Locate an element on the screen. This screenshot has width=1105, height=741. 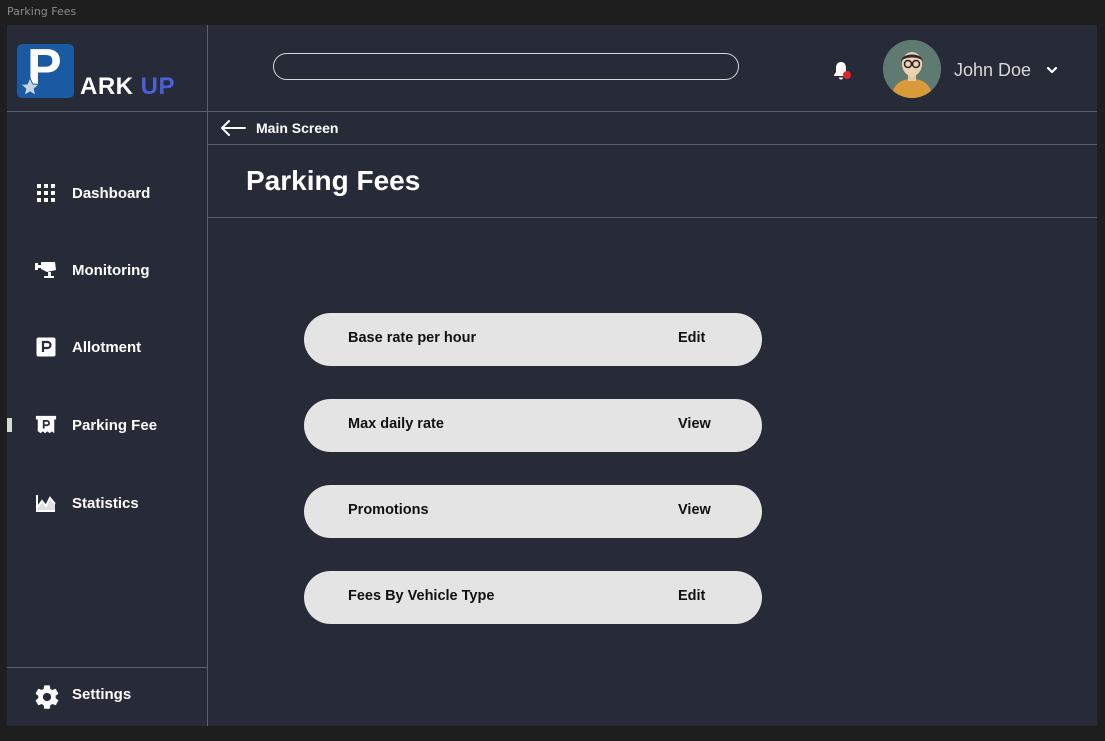
breadcrumb-divider is located at coordinates (652, 144).